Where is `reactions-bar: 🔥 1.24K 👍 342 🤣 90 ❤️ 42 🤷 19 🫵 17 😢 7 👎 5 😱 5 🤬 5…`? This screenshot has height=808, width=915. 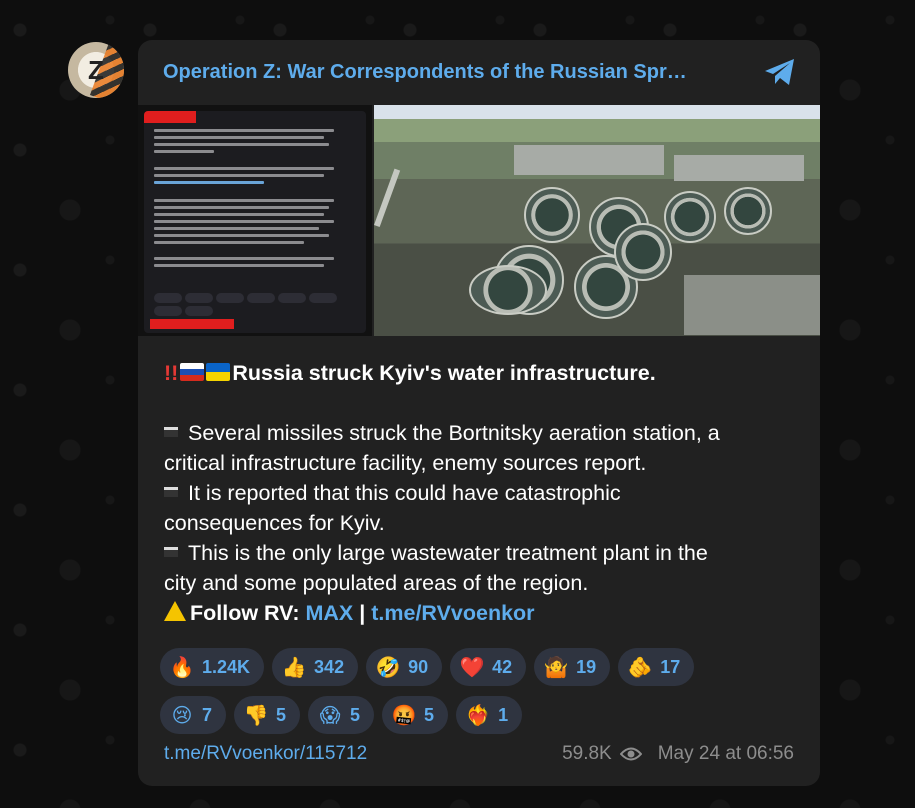 reactions-bar: 🔥 1.24K 👍 342 🤣 90 ❤️ 42 🤷 19 🫵 17 😢 7 👎 5 😱 5 🤬 5… is located at coordinates (480, 696).